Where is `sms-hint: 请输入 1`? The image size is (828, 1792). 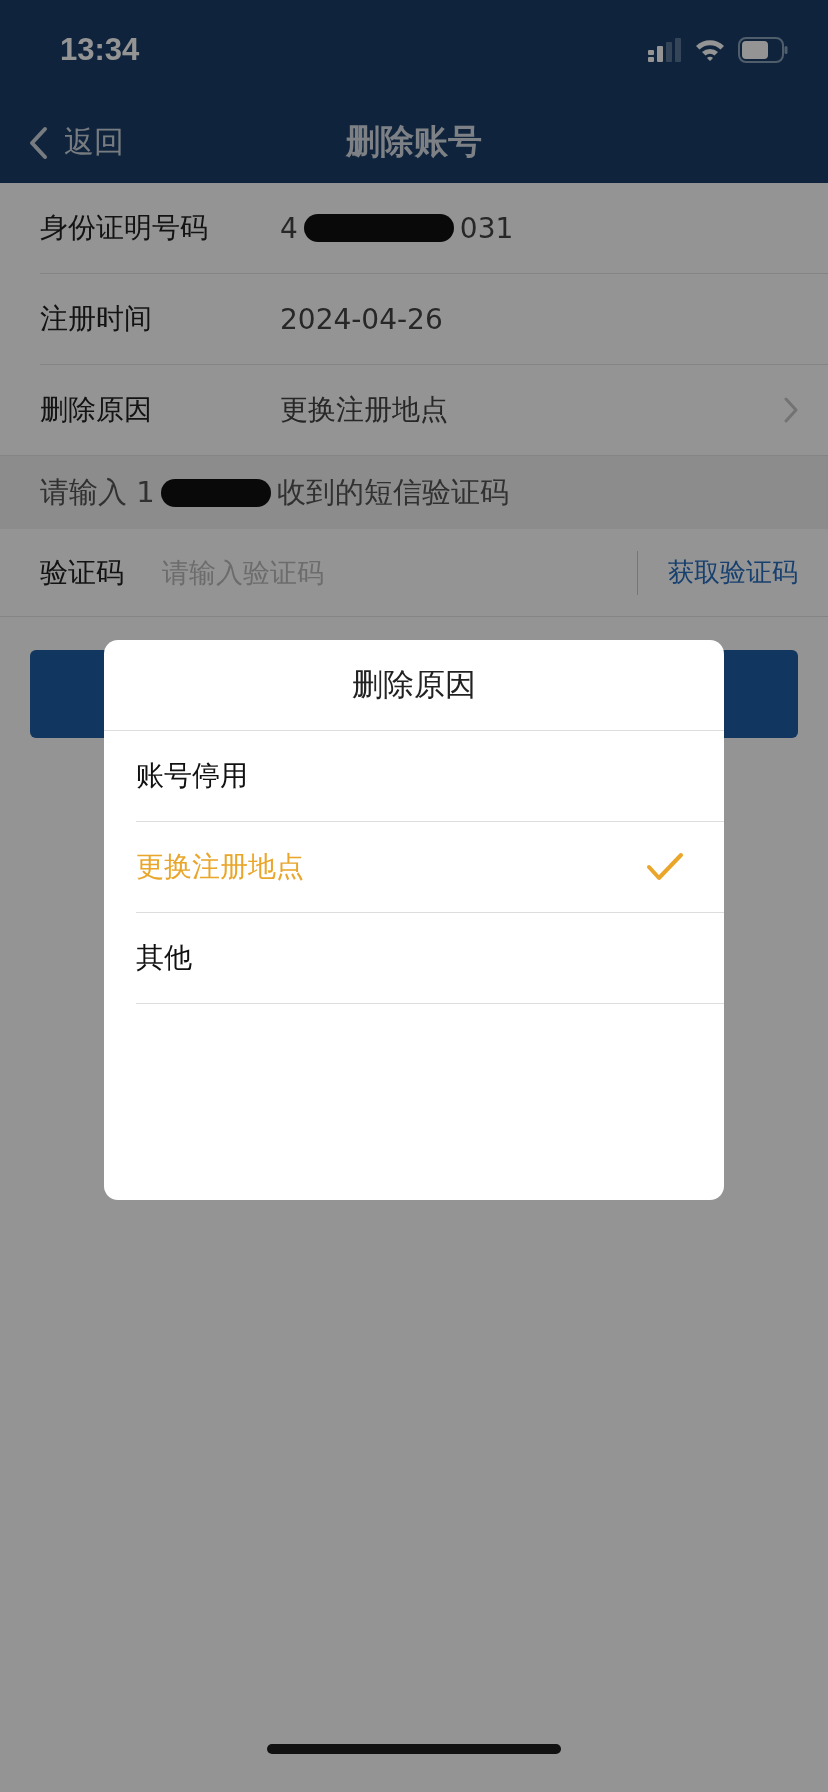
sms-hint: 请输入 1 is located at coordinates (97, 492).